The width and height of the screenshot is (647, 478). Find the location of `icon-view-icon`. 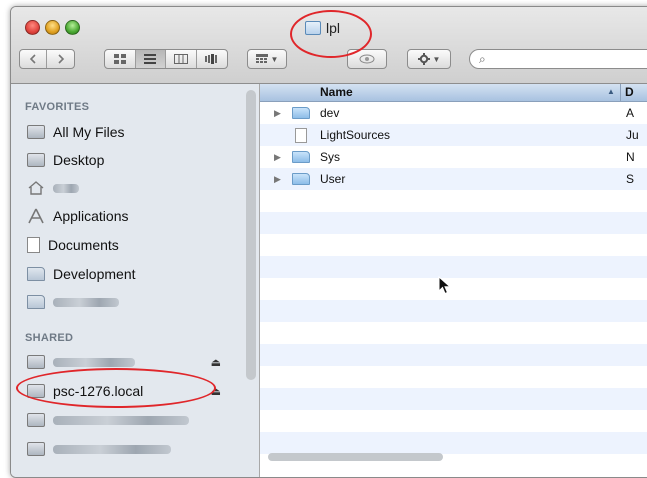

icon-view-icon is located at coordinates (119, 59).